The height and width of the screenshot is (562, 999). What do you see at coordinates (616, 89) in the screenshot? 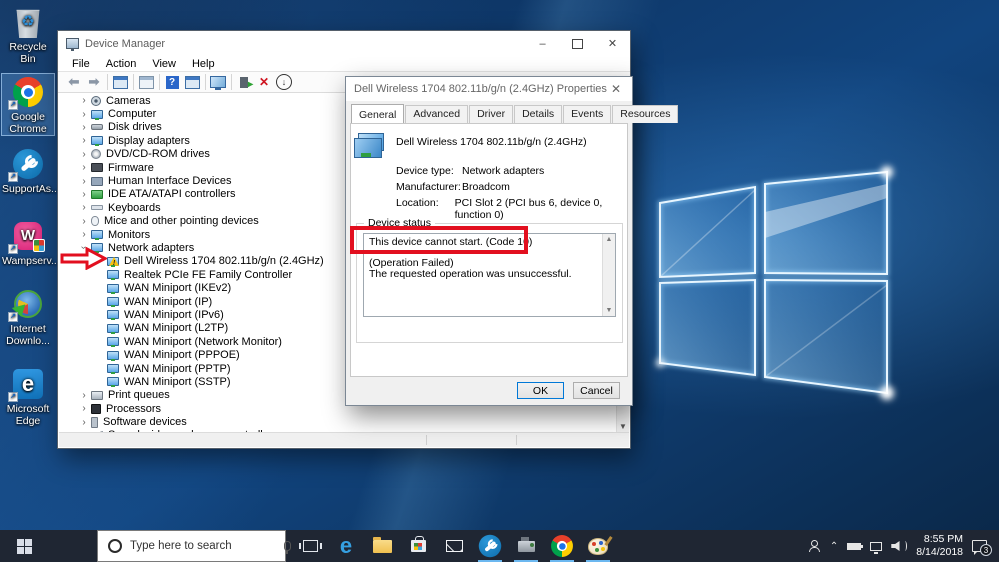
I see `dialog-close-icon: ✕` at bounding box center [616, 89].